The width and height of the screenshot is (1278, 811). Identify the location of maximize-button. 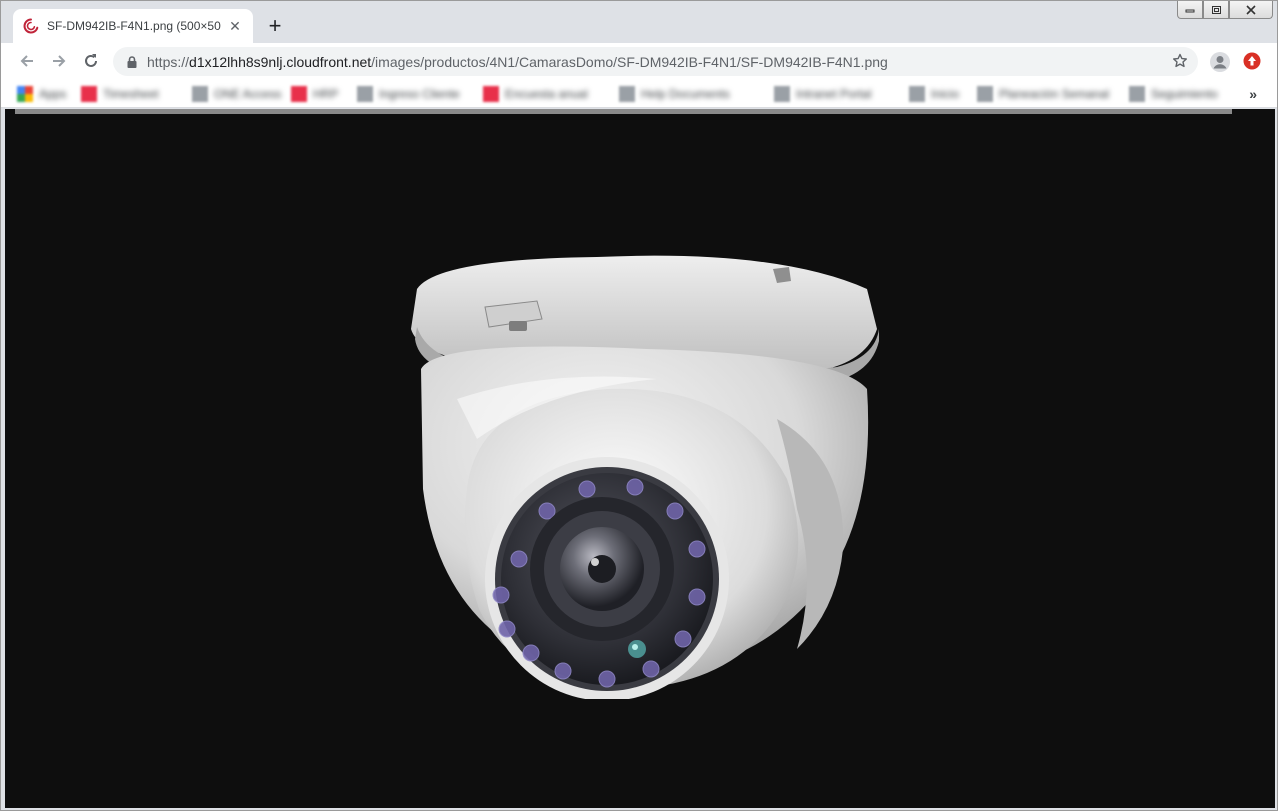
(1216, 10).